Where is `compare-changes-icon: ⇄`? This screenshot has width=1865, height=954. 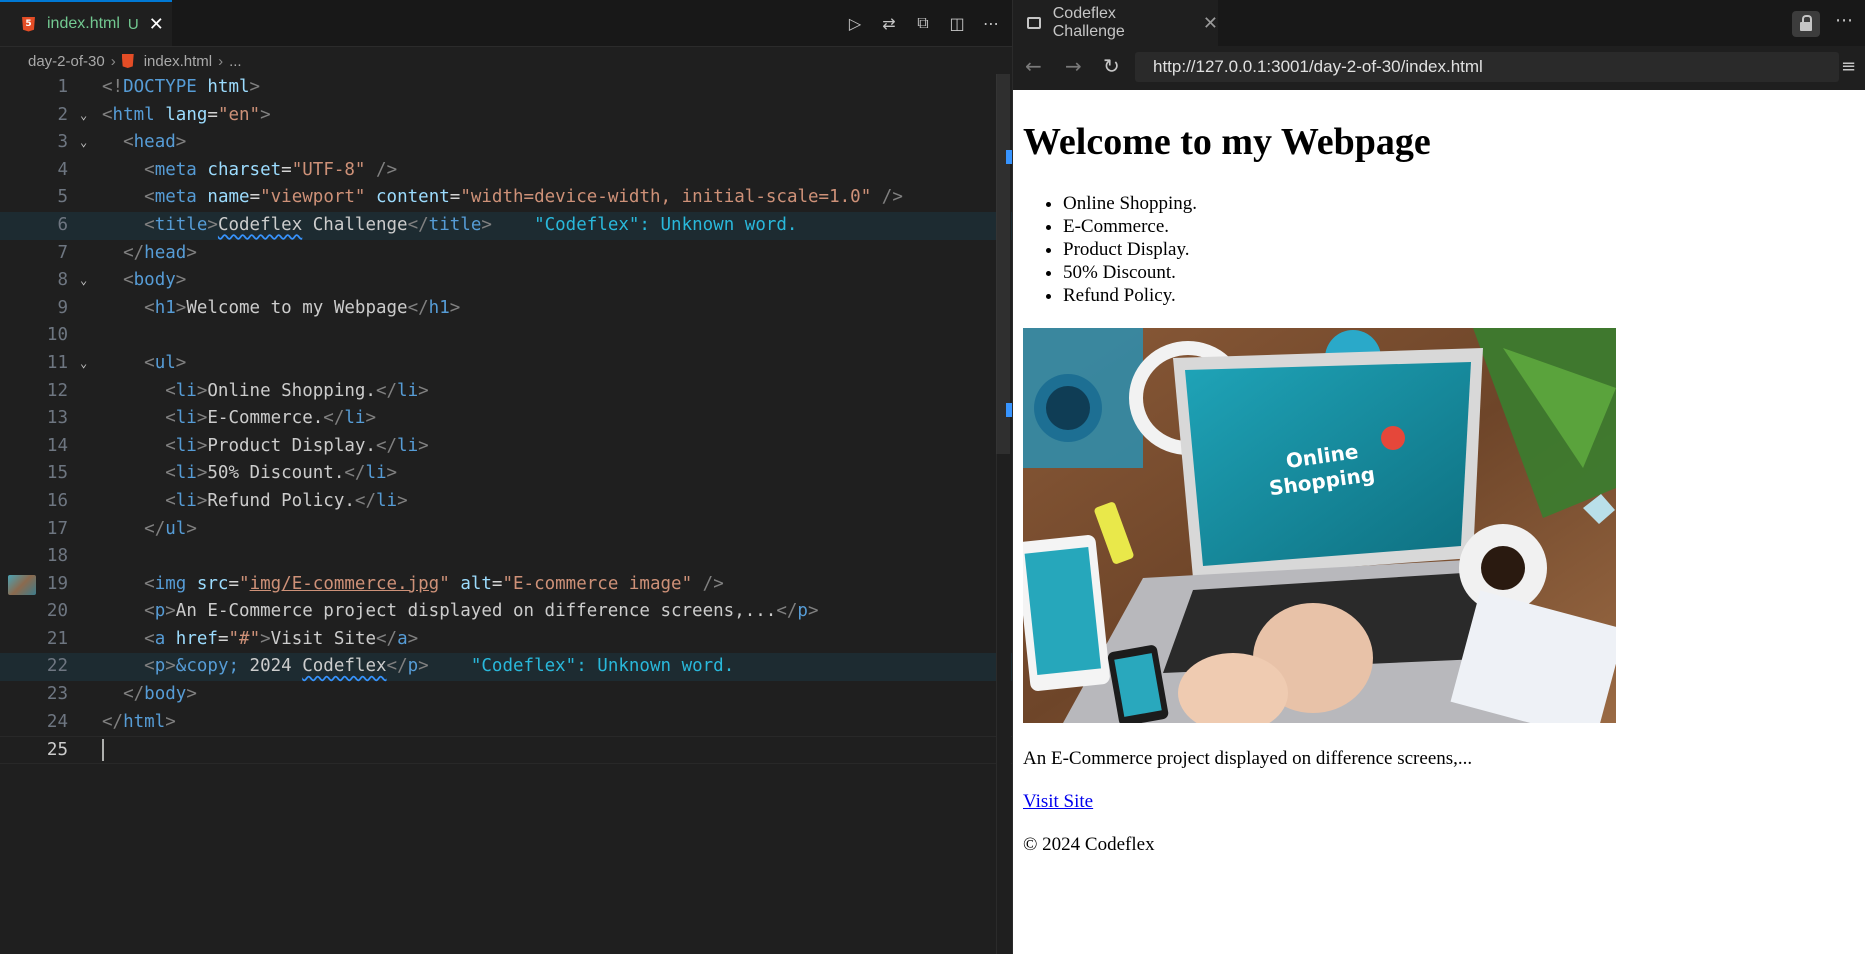
compare-changes-icon: ⇄ is located at coordinates (889, 23).